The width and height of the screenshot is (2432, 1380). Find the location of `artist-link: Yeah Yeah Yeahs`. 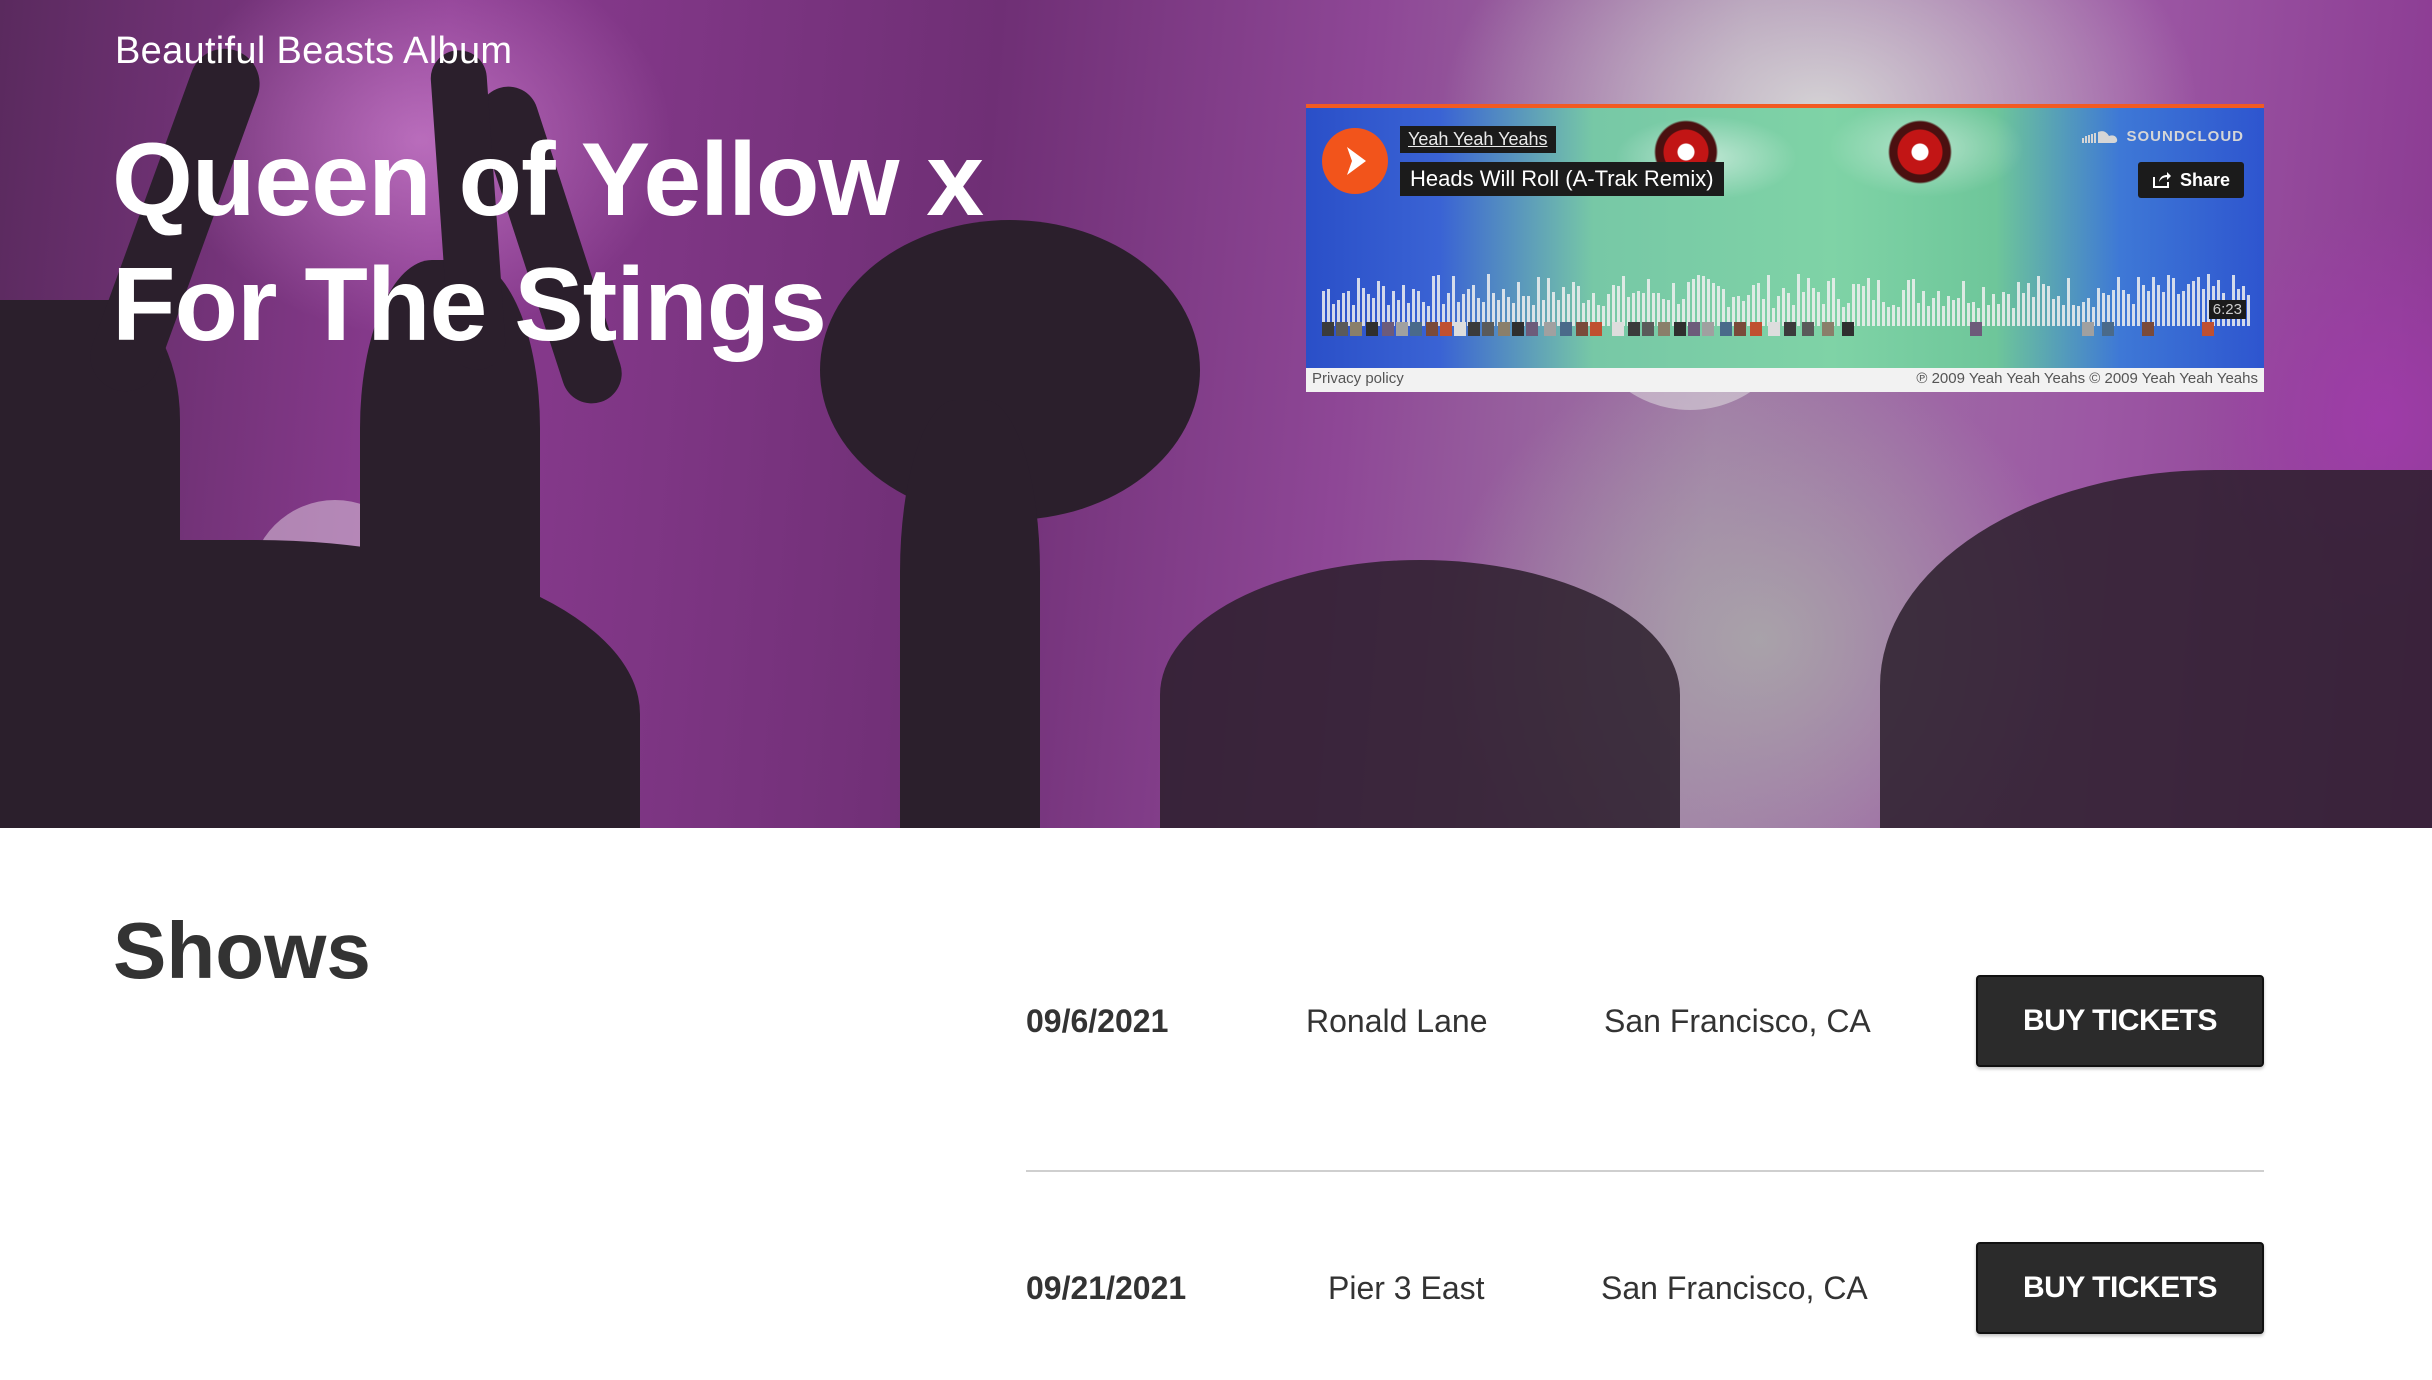

artist-link: Yeah Yeah Yeahs is located at coordinates (1478, 139).